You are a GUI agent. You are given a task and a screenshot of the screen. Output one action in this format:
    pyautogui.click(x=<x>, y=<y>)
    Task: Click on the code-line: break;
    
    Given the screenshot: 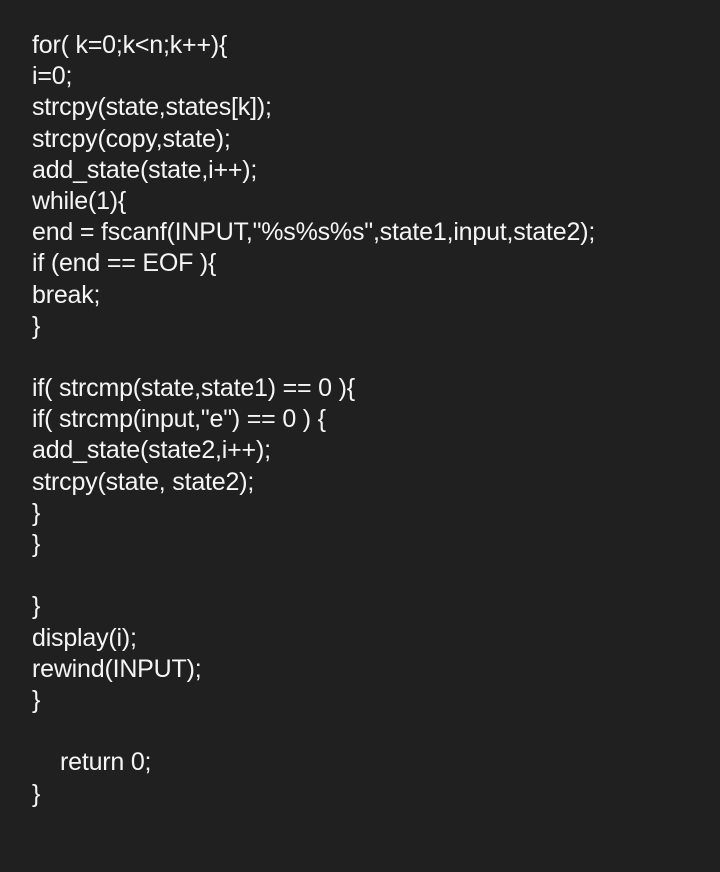 What is the action you would take?
    pyautogui.click(x=66, y=294)
    